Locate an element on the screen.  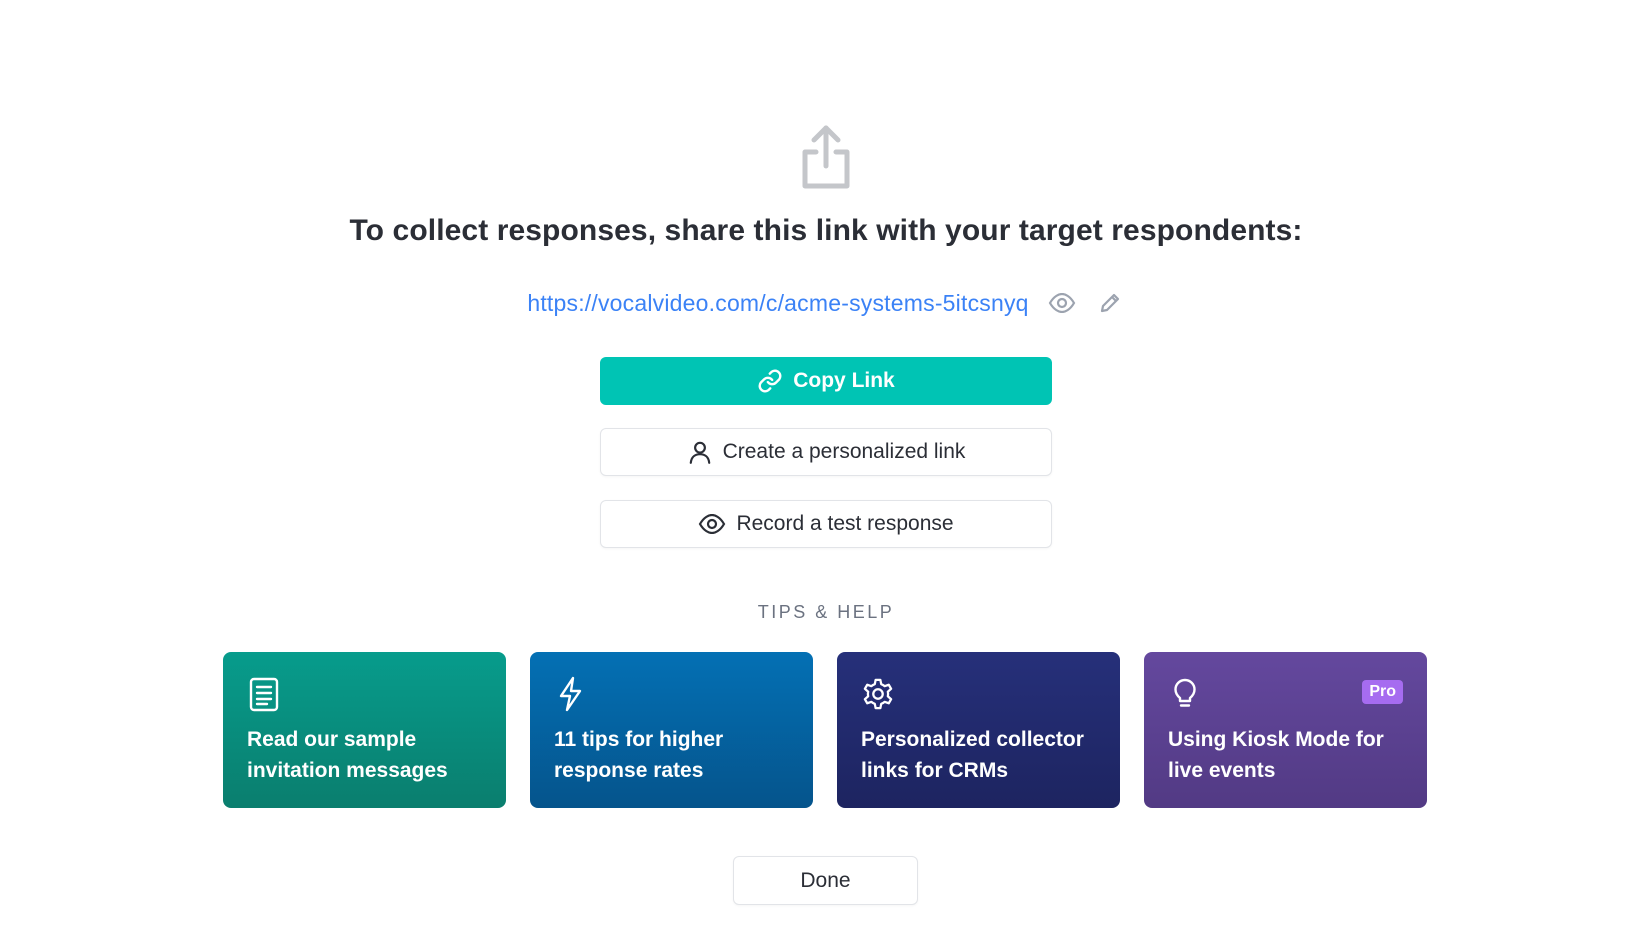
record-test-response-button: Record a test response is located at coordinates (826, 524).